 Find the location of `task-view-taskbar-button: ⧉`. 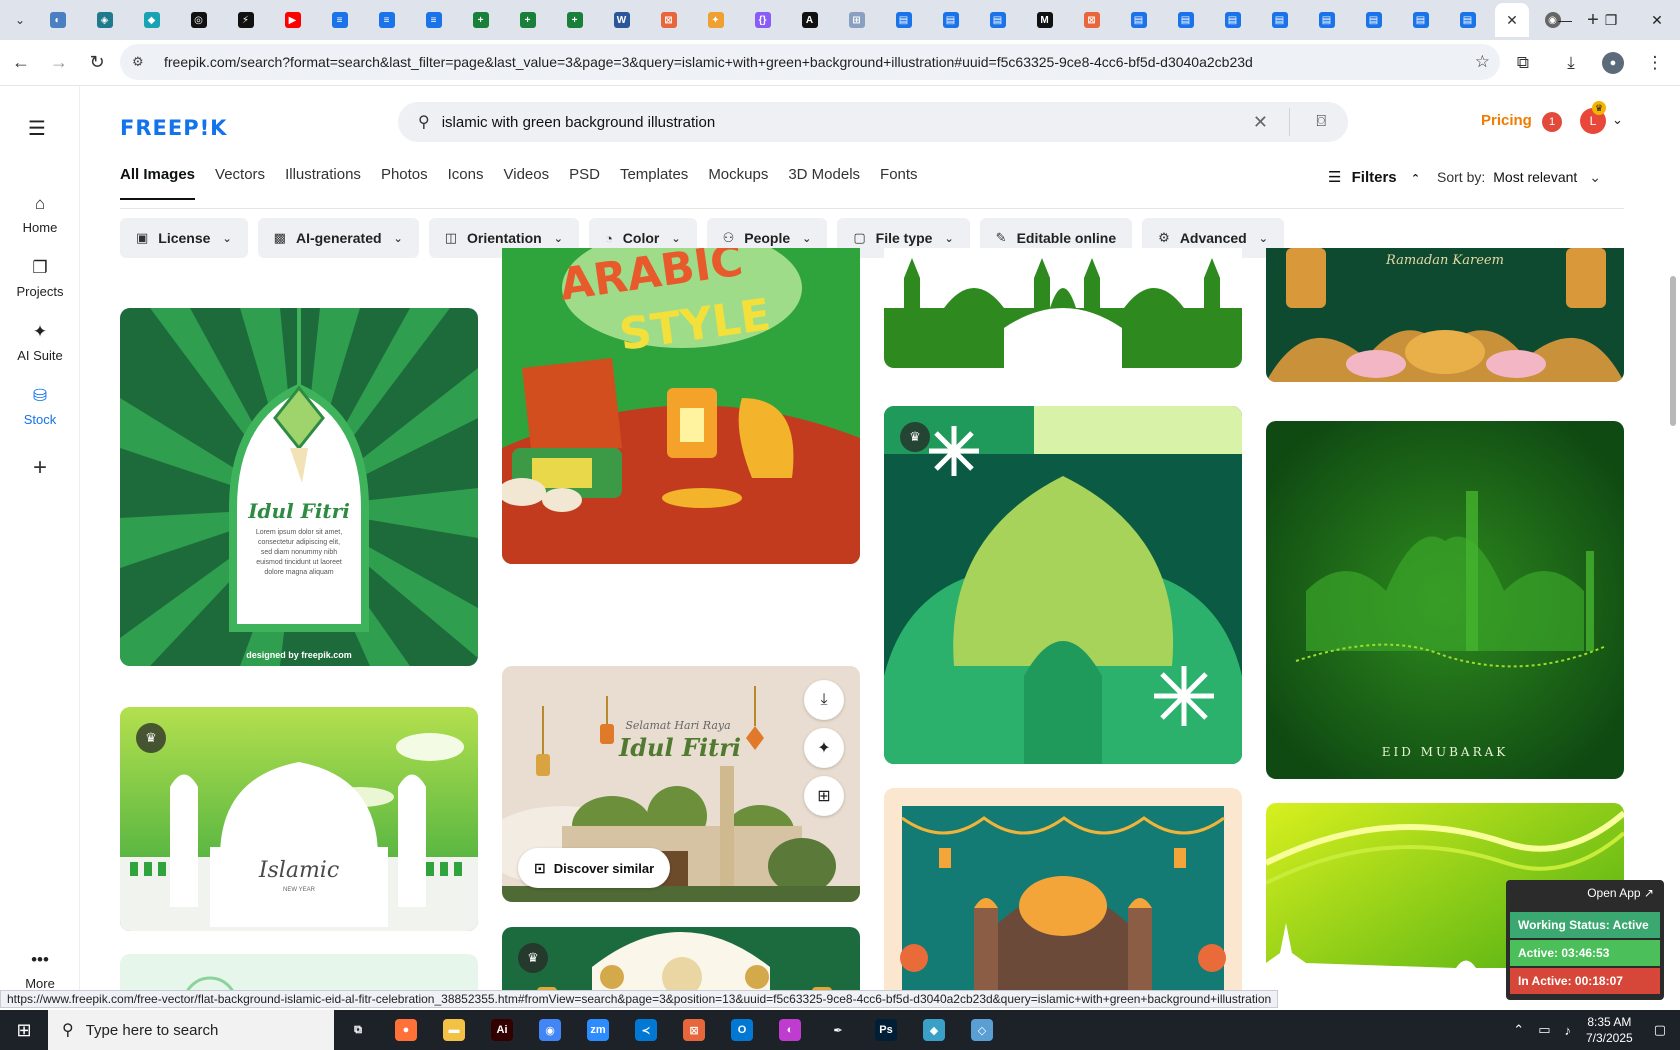

task-view-taskbar-button: ⧉ is located at coordinates (358, 1030).